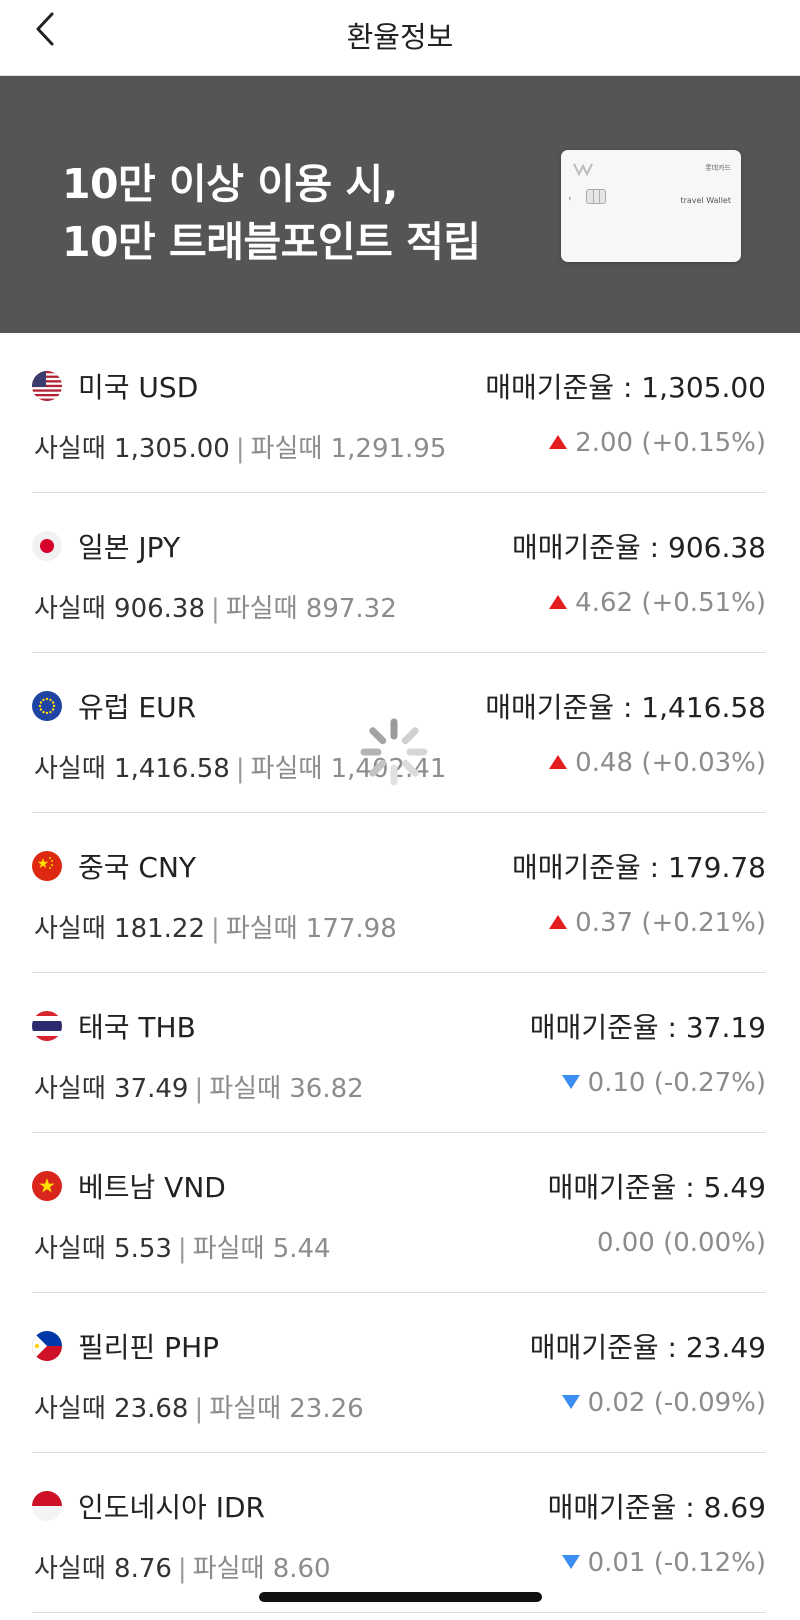  I want to click on travel-wallet-card-image: 롯데카드 ‹ travel Wallet, so click(651, 206).